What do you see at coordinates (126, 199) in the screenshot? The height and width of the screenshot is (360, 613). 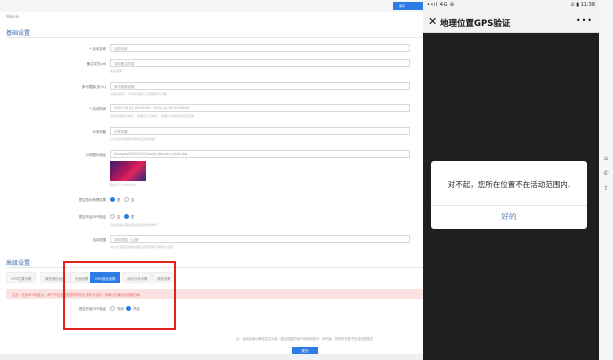 I see `show-location-no-radio` at bounding box center [126, 199].